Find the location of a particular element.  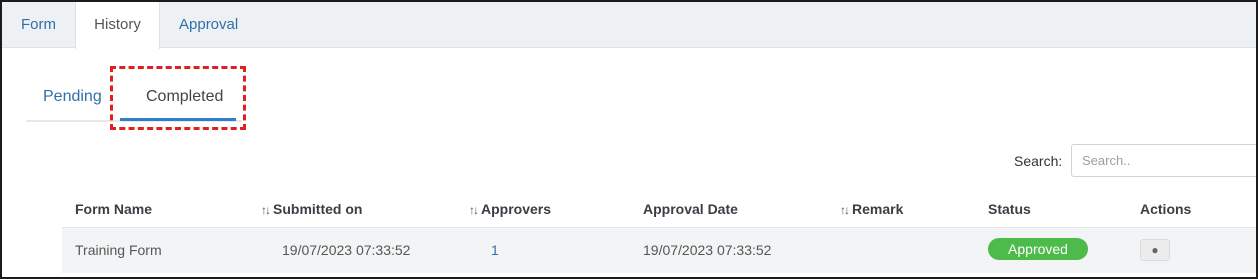

view-button: ● is located at coordinates (1155, 250).